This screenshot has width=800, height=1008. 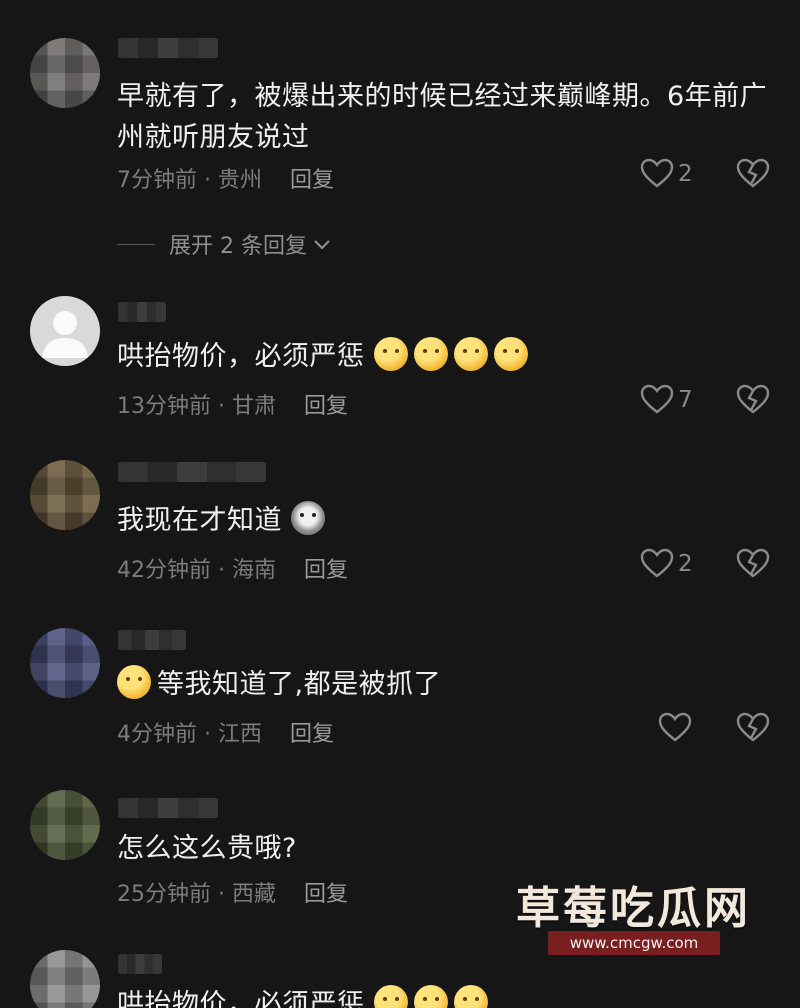 I want to click on watermark-title: 草莓吃瓜网, so click(x=633, y=908).